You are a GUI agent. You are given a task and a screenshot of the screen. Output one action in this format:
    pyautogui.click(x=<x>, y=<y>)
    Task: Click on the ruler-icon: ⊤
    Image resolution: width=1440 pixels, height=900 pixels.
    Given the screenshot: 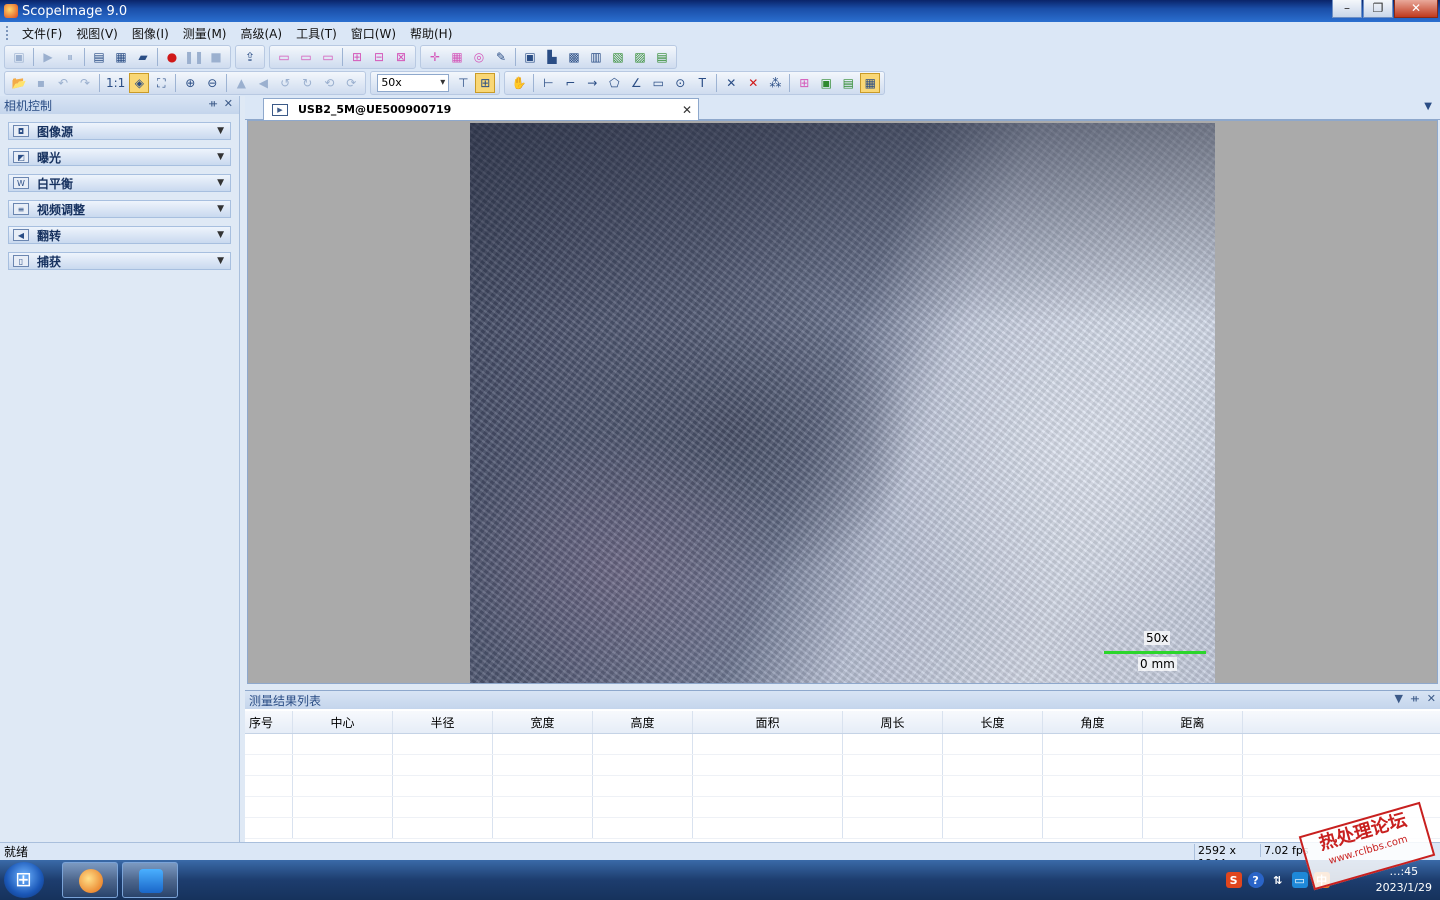 What is the action you would take?
    pyautogui.click(x=463, y=83)
    